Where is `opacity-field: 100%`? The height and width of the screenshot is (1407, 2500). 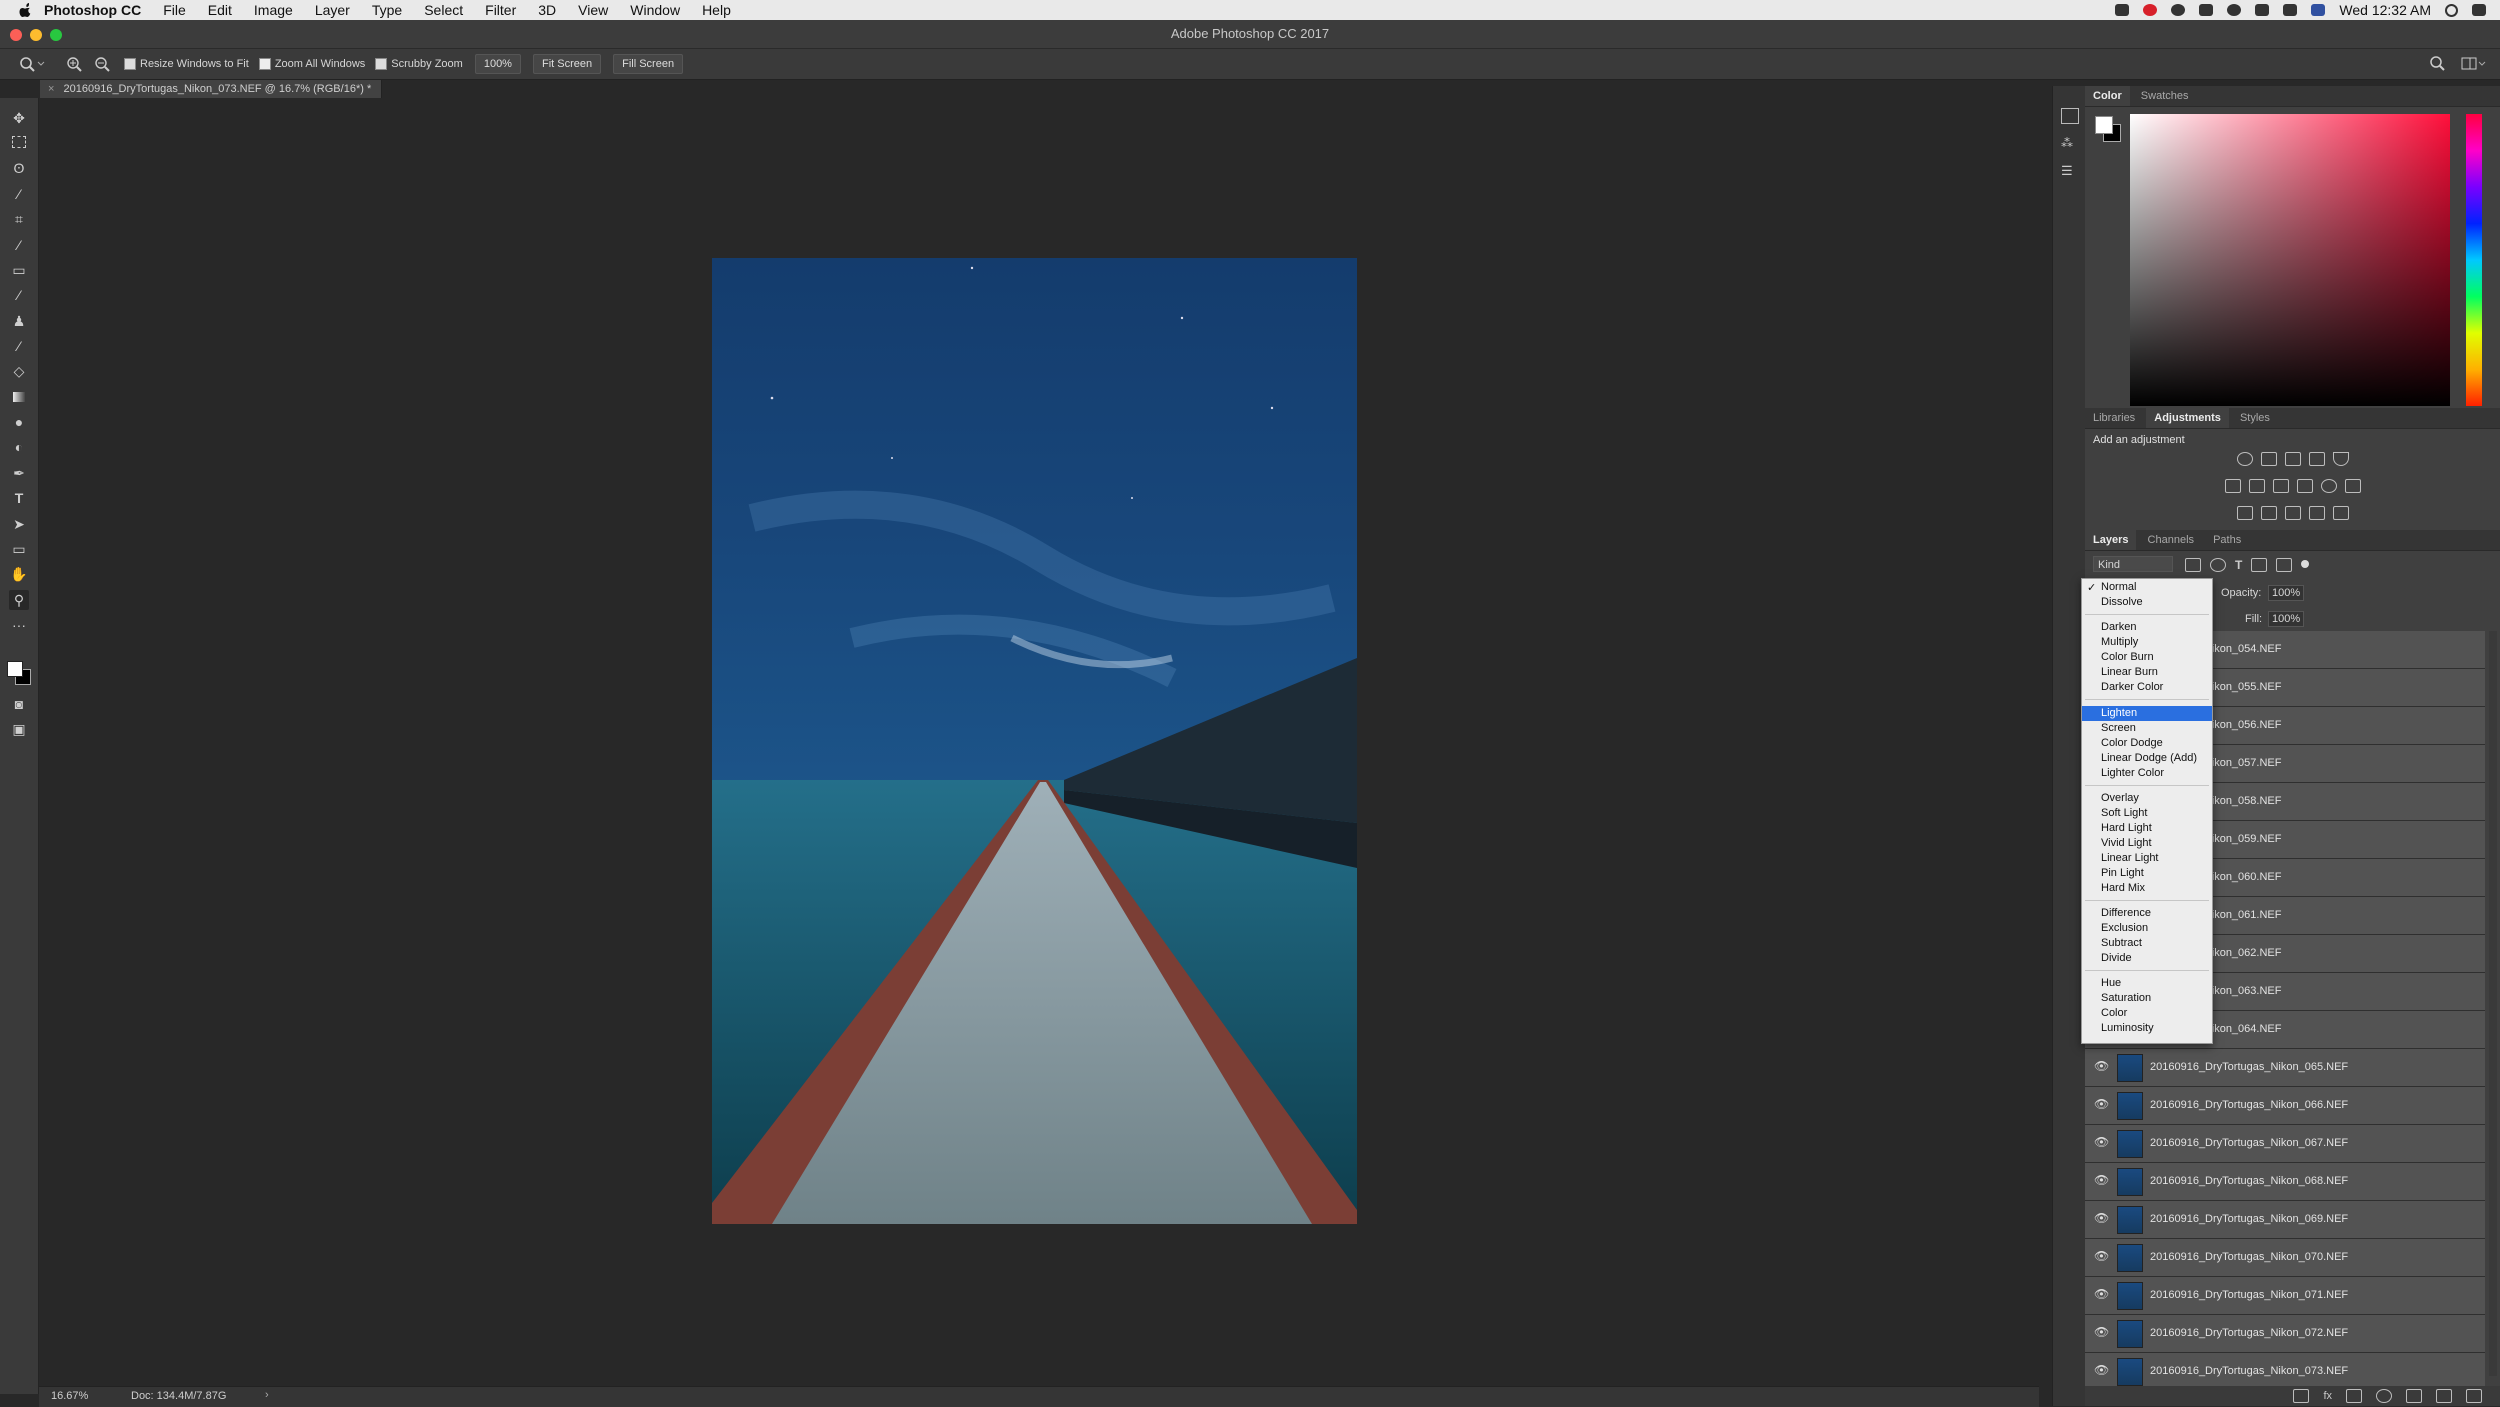 opacity-field: 100% is located at coordinates (2286, 593).